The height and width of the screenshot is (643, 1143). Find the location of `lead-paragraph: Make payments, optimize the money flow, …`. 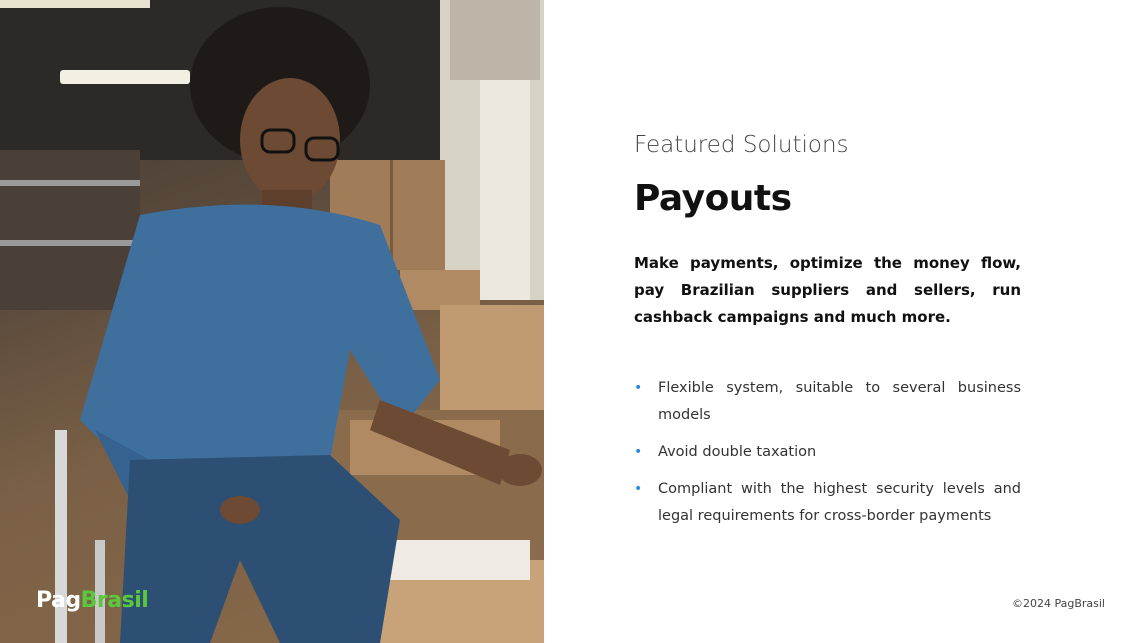

lead-paragraph: Make payments, optimize the money flow, … is located at coordinates (827, 290).